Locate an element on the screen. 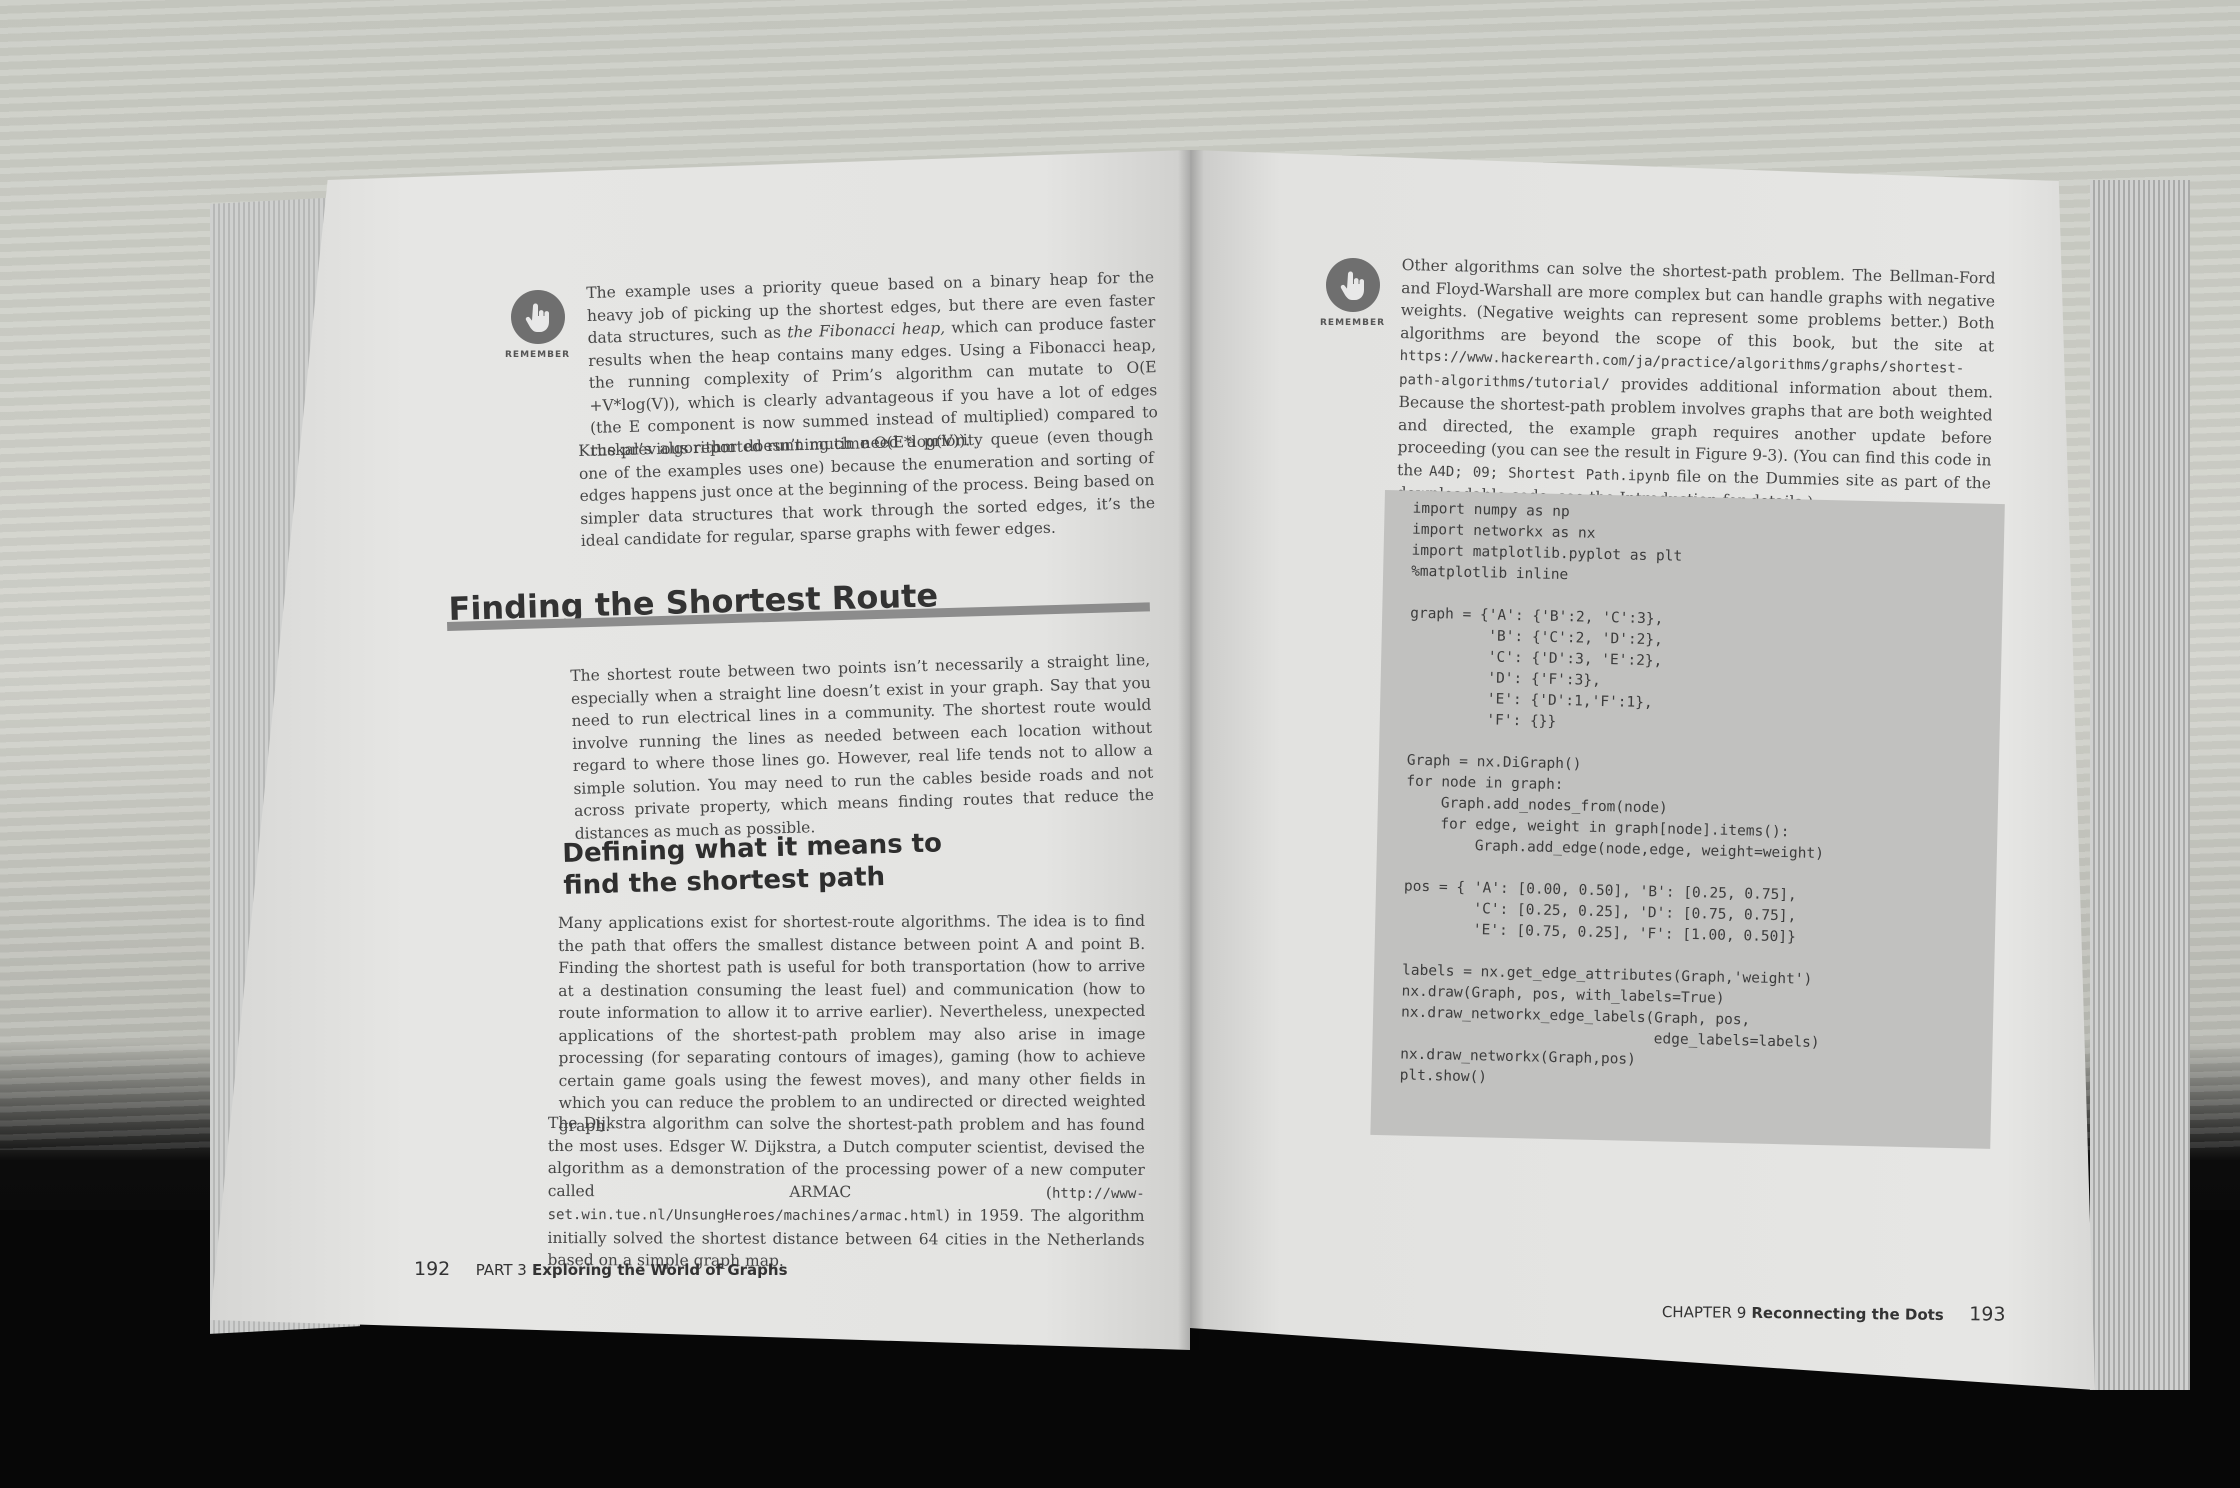  footer-chapter: CHAPTER 9 is located at coordinates (1704, 1312).